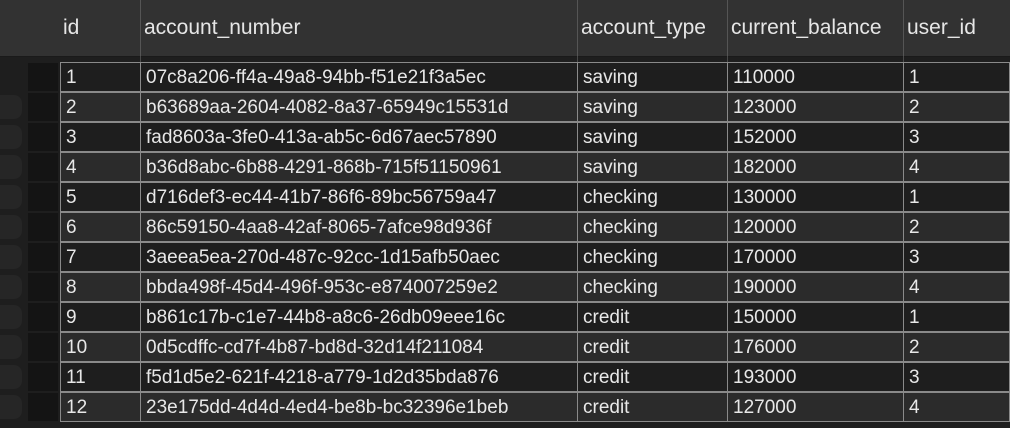 The height and width of the screenshot is (428, 1010). I want to click on cell-account-number: bbda498f-45d4-496f-953c-e874007259e2, so click(358, 287).